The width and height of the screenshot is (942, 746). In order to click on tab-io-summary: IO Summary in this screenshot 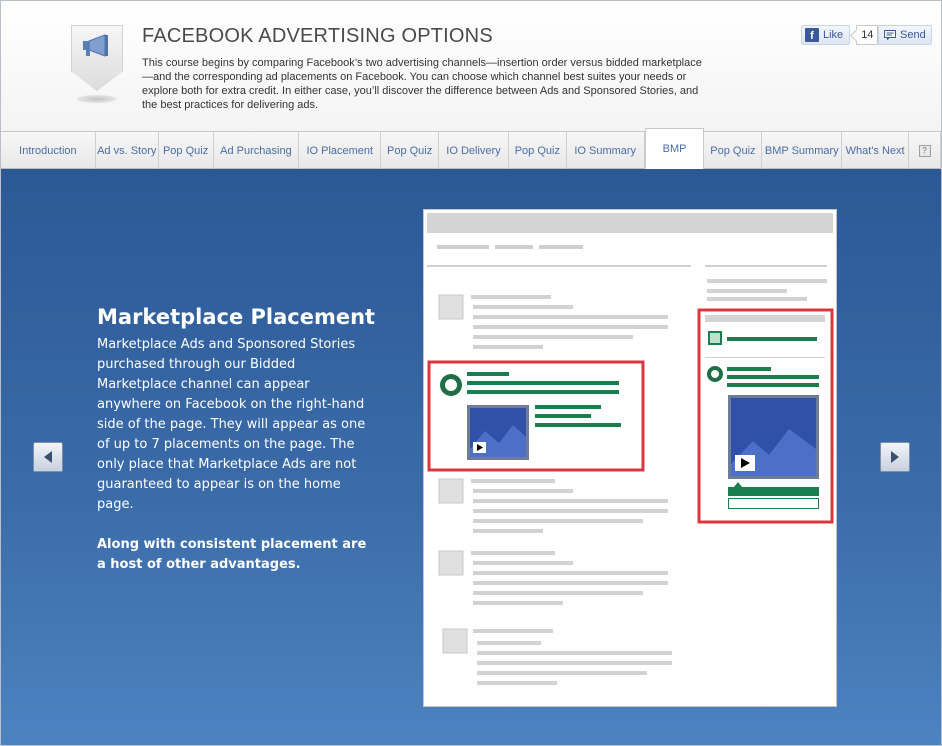, I will do `click(606, 150)`.